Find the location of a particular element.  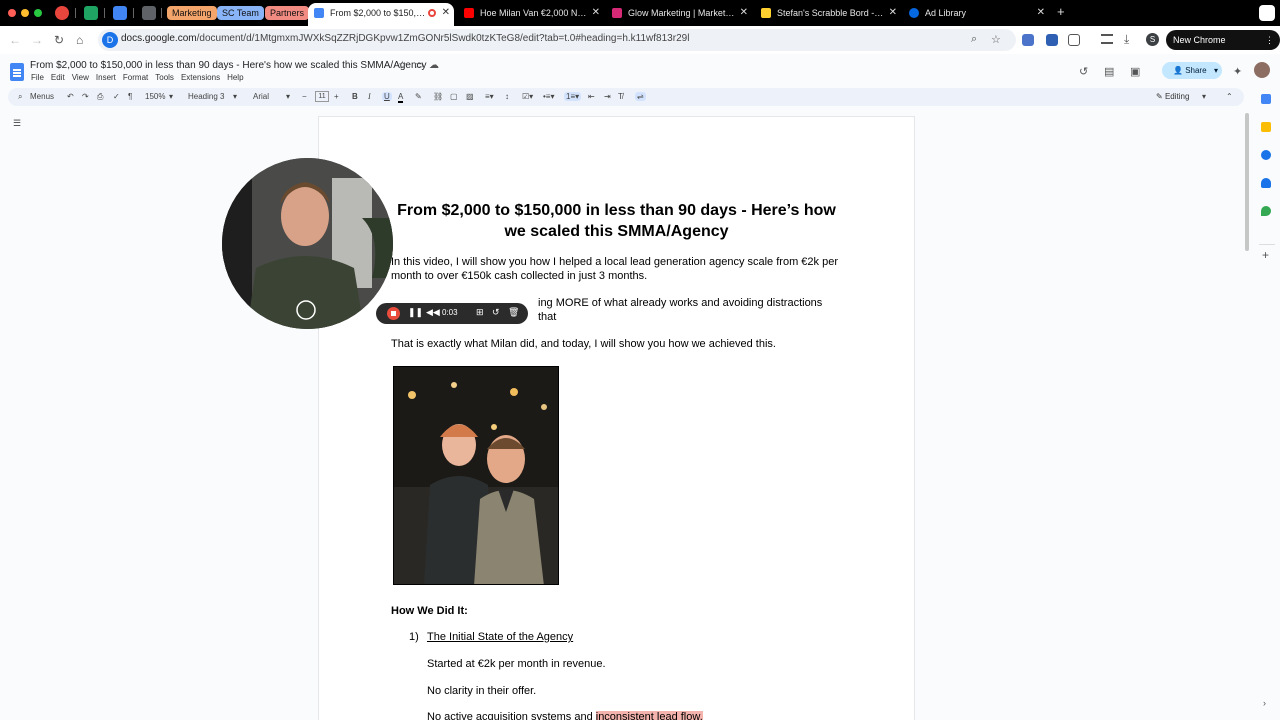

tasks-icon is located at coordinates (1266, 155).